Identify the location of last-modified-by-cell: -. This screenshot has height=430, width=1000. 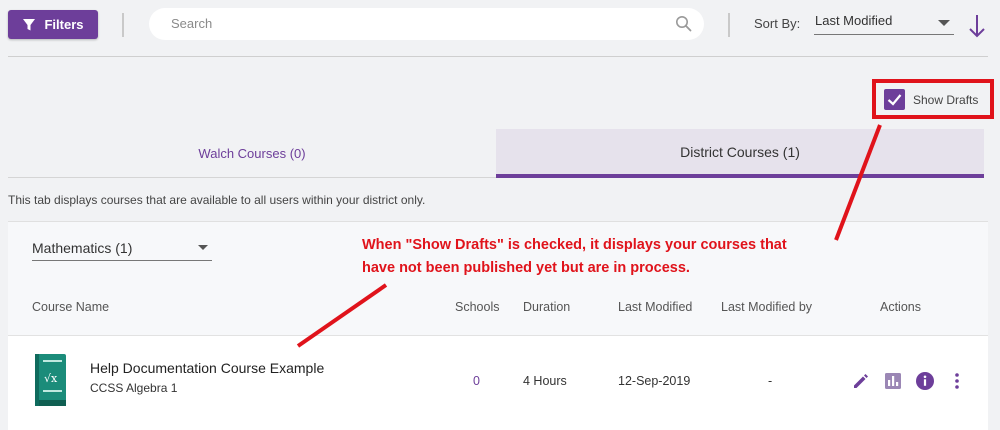
(770, 381).